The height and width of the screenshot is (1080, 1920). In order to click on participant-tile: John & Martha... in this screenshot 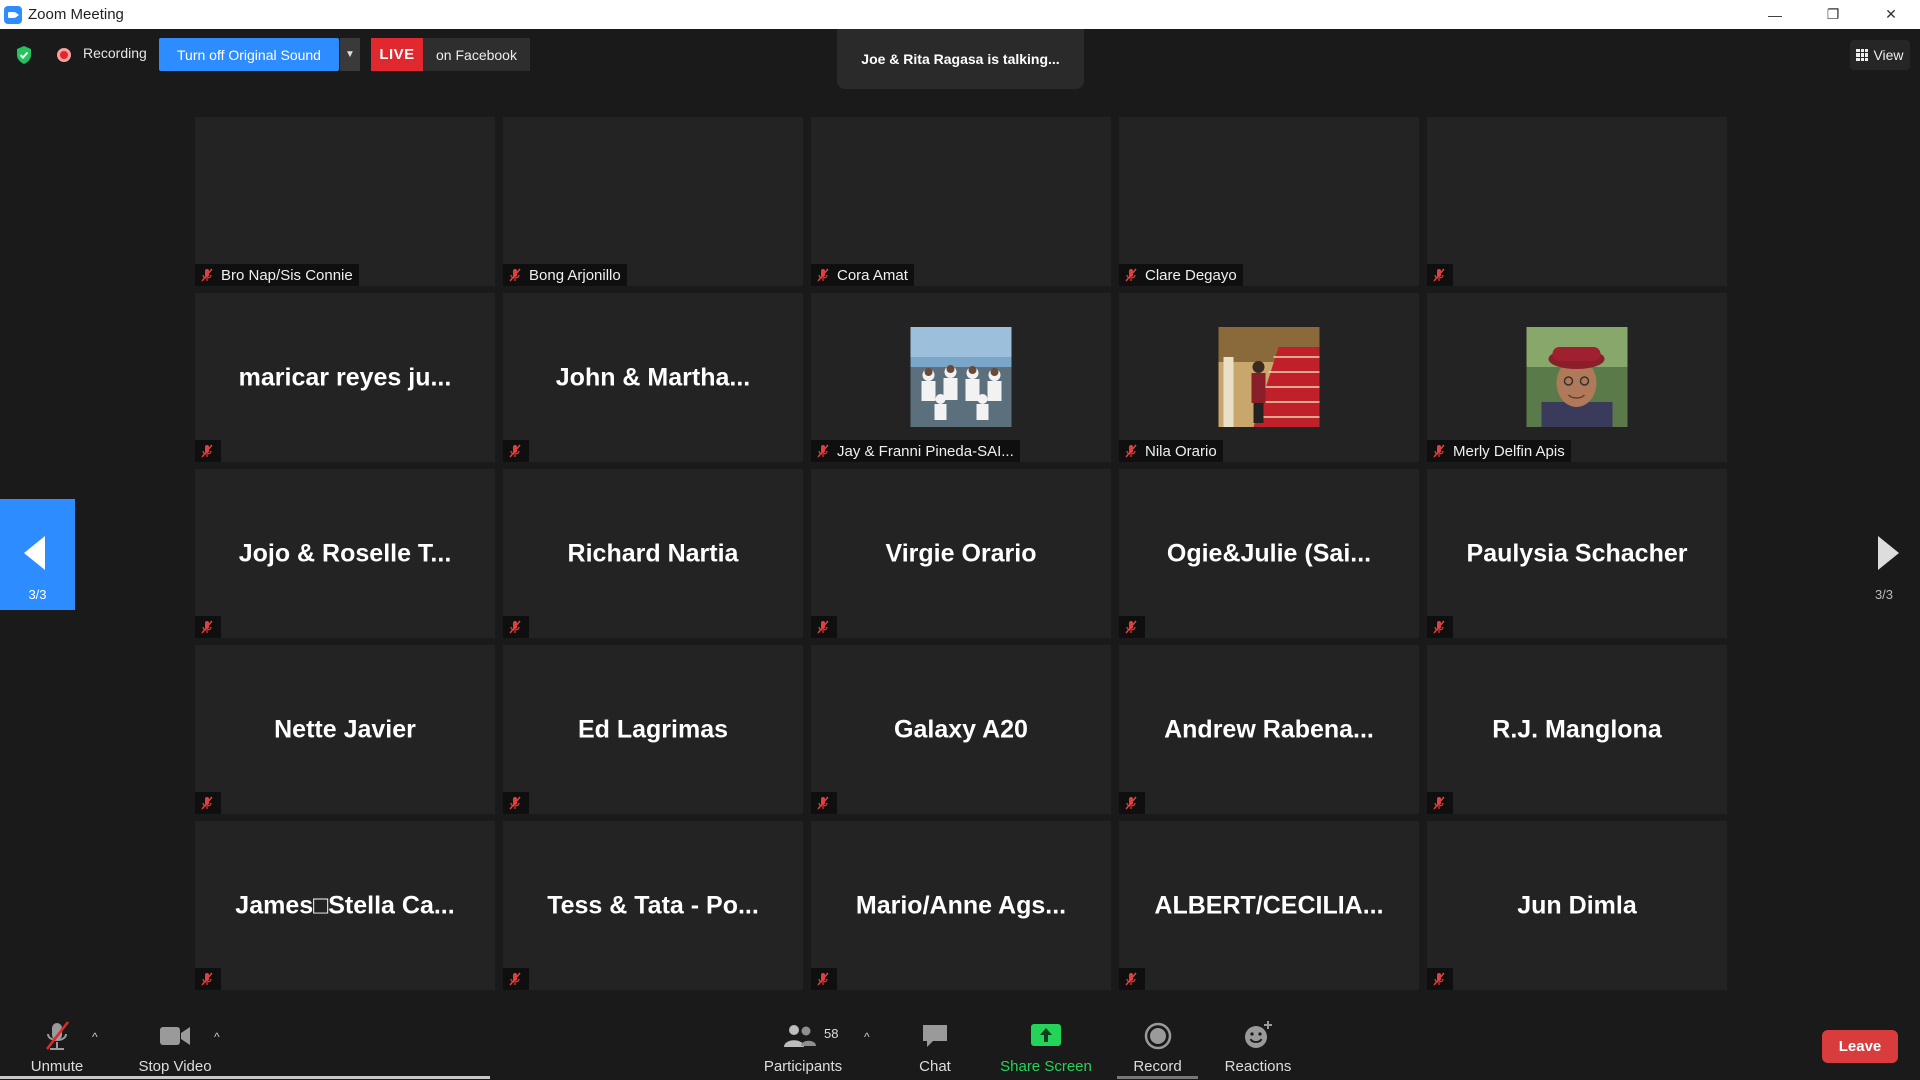, I will do `click(653, 377)`.